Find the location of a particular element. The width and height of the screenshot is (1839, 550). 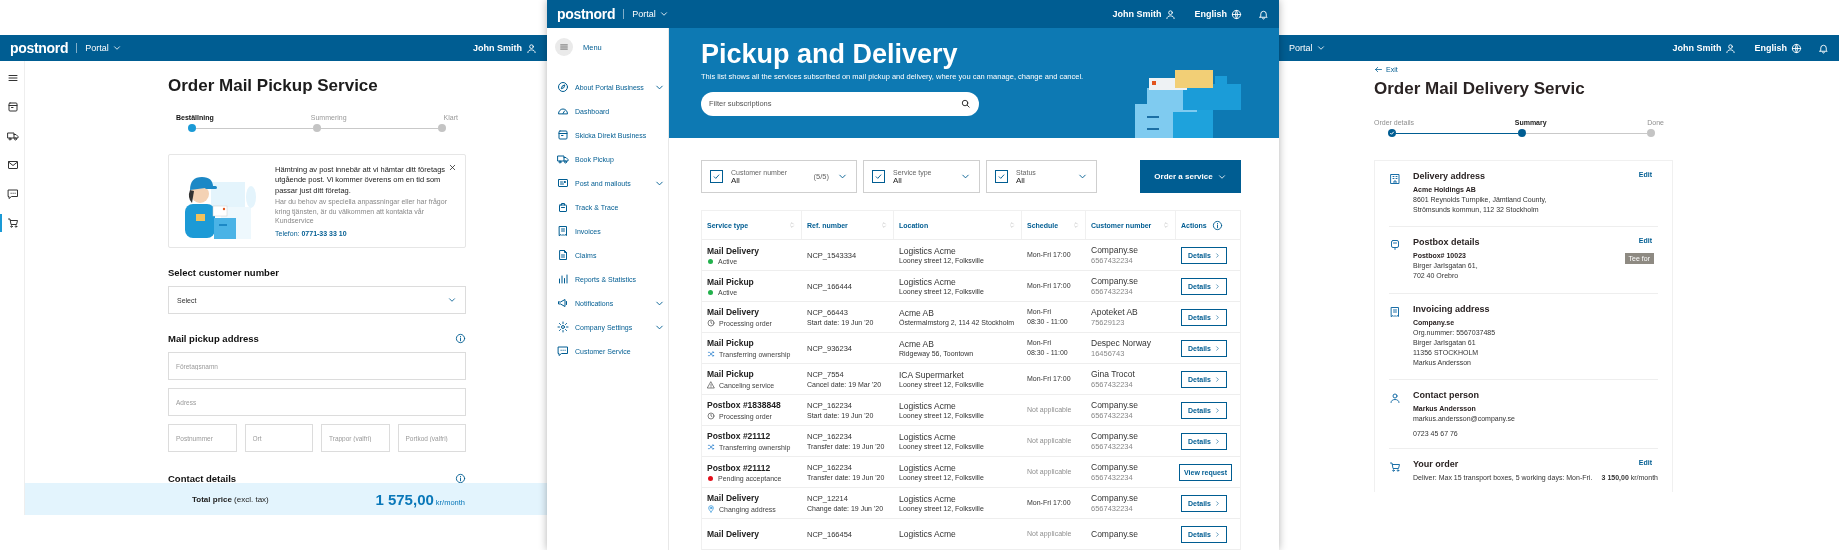

service-type: Postbox #1838848 is located at coordinates (744, 405).